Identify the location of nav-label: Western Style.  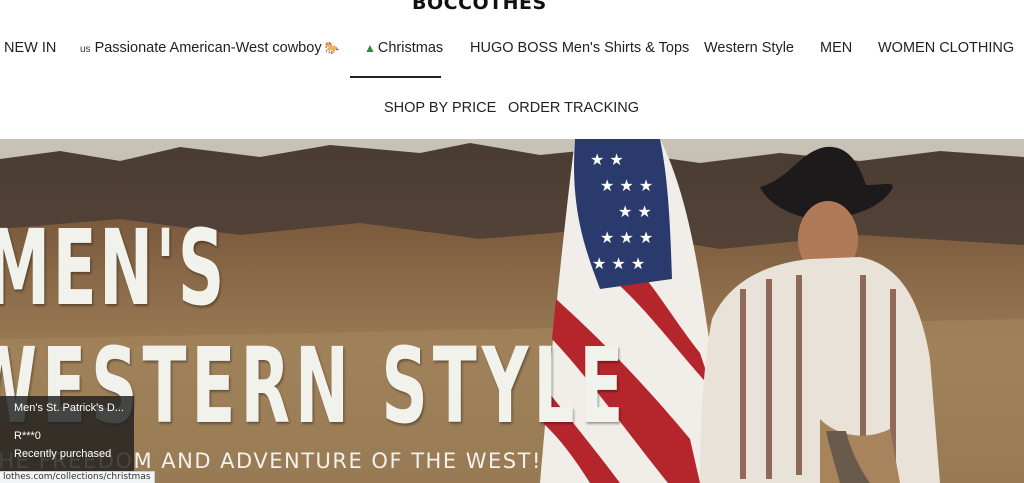
(749, 48).